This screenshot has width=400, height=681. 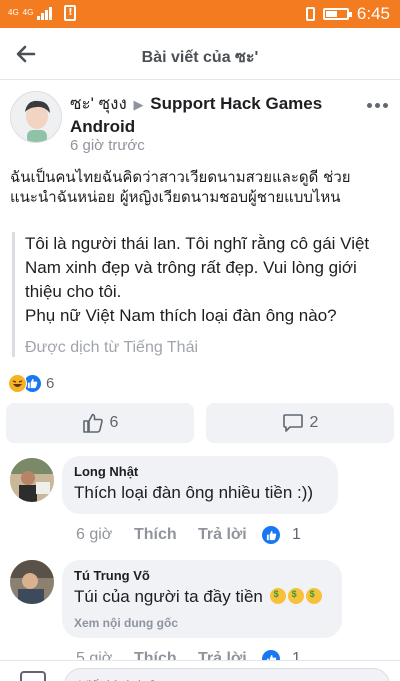 I want to click on author-avatar, so click(x=36, y=117).